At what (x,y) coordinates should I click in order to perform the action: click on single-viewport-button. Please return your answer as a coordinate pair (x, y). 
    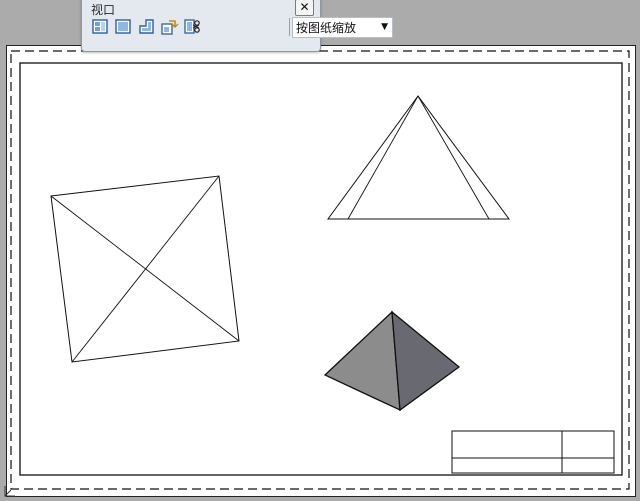
    Looking at the image, I should click on (123, 26).